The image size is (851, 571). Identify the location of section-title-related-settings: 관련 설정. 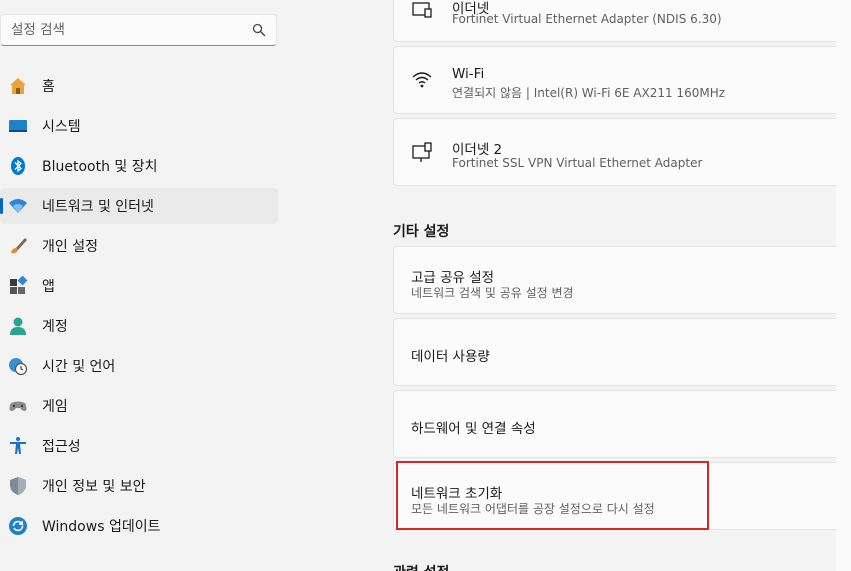
(421, 566).